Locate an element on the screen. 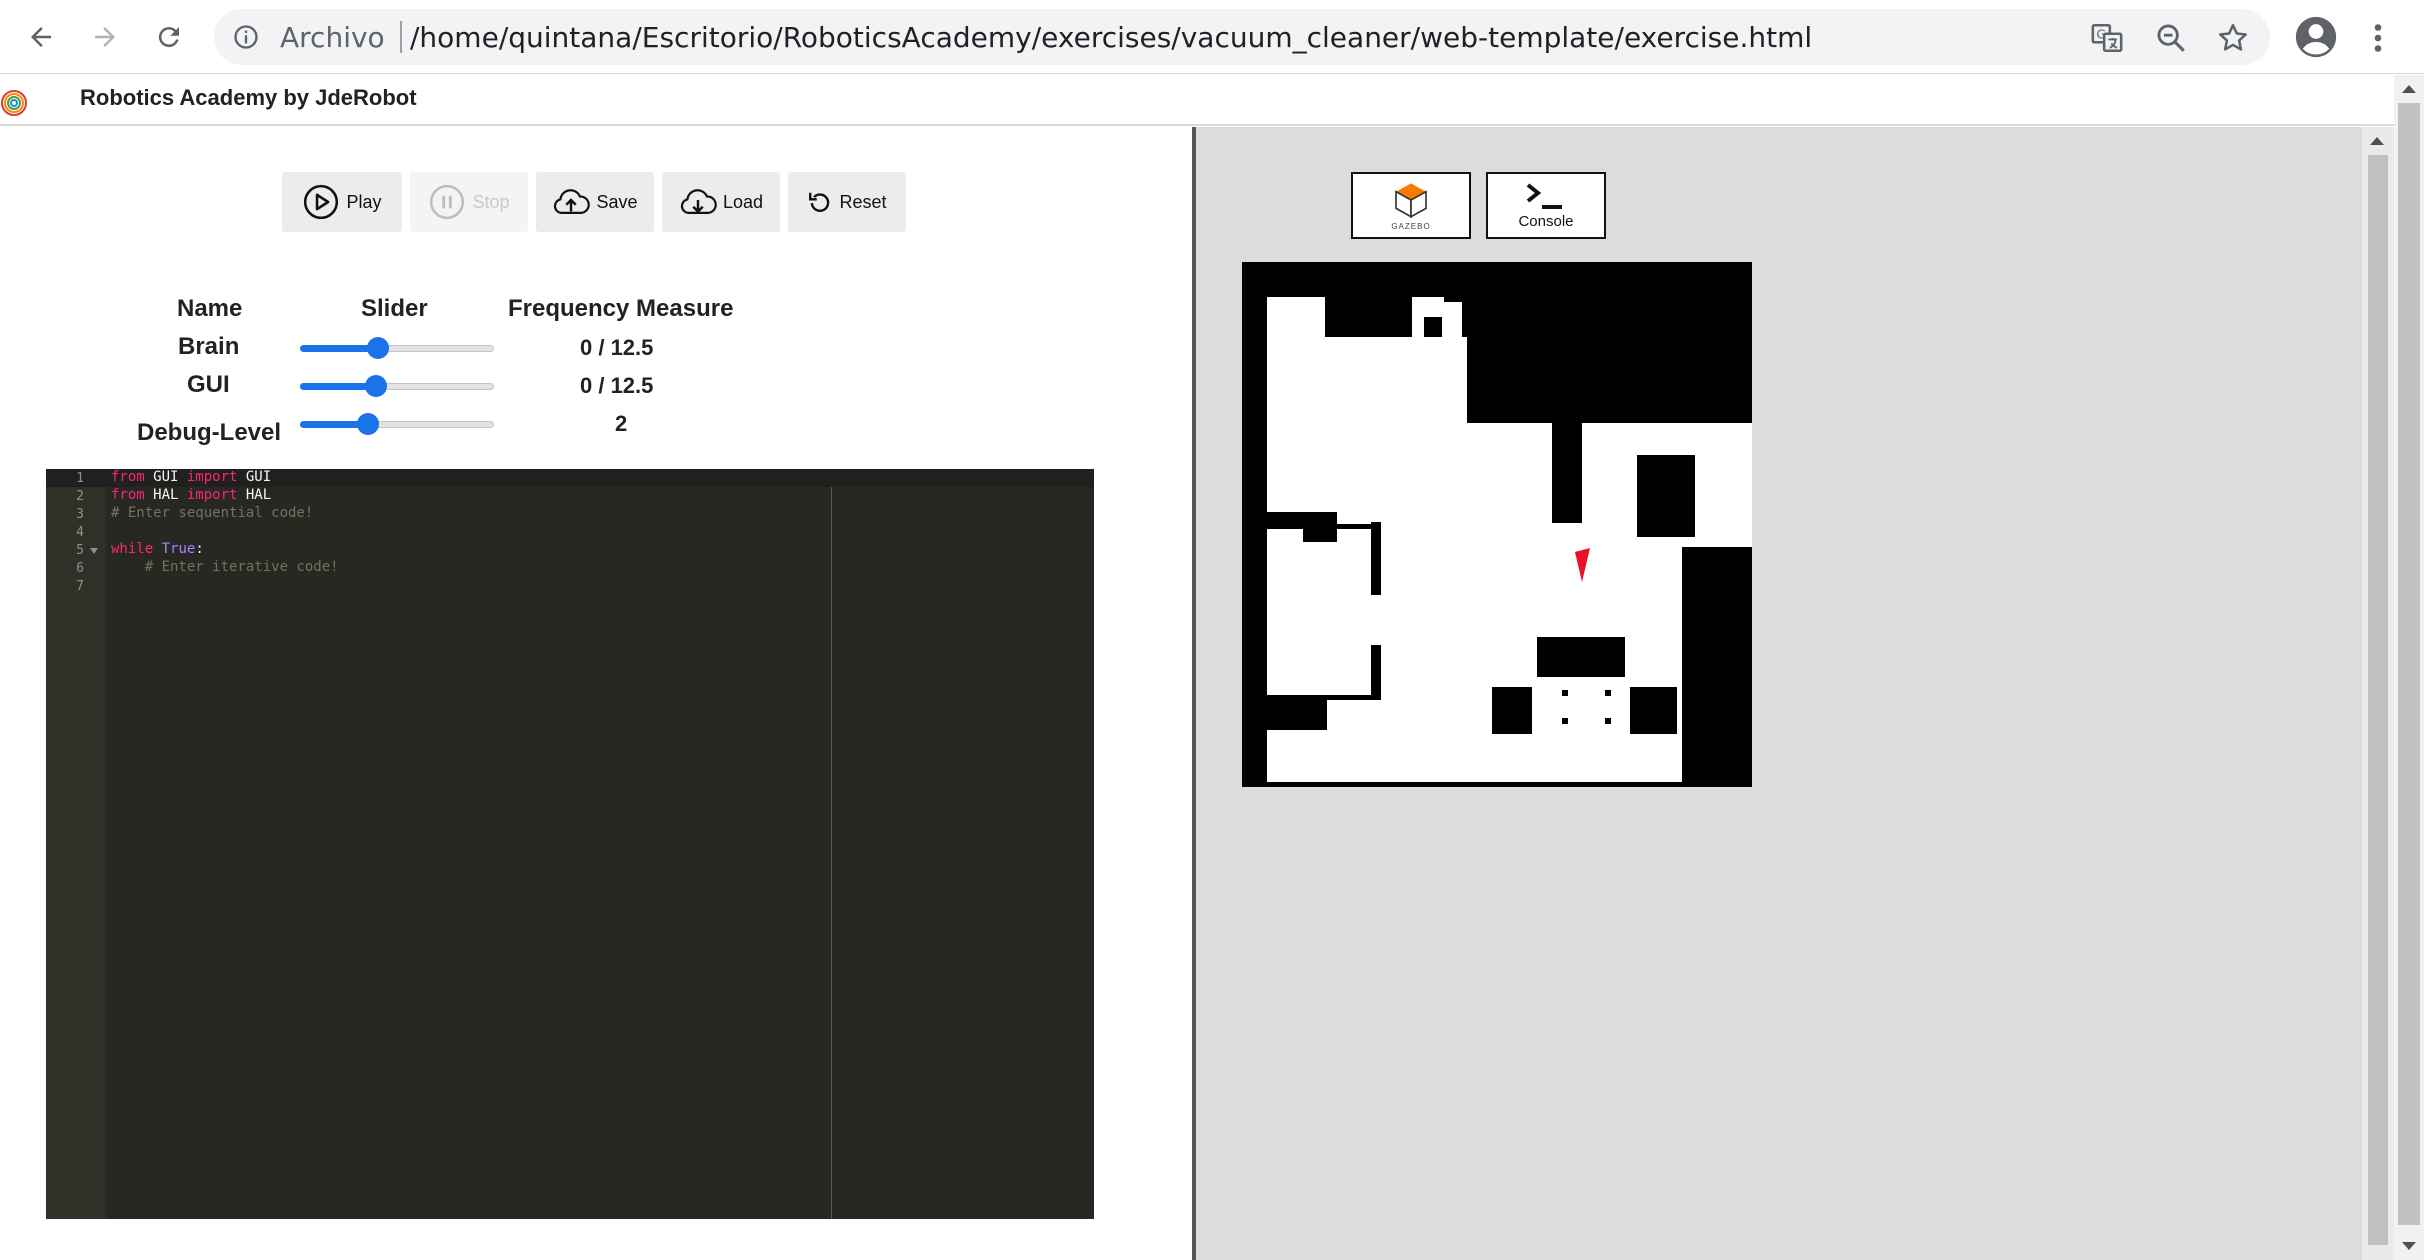 Image resolution: width=2424 pixels, height=1260 pixels. console-button: Console is located at coordinates (1546, 205).